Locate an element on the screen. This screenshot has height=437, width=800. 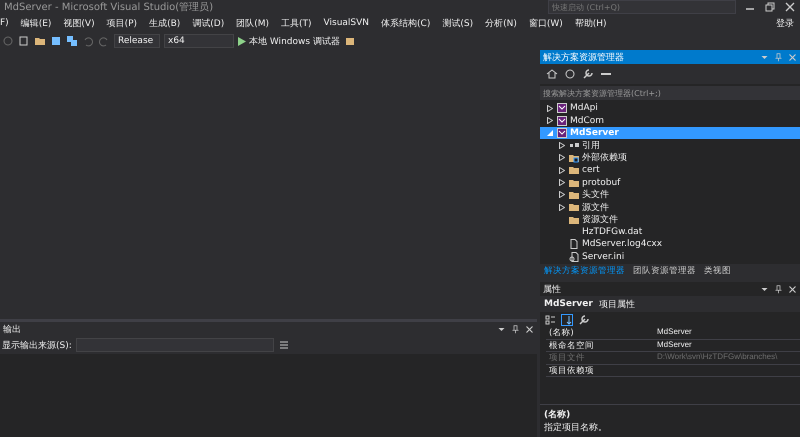
restore-icon is located at coordinates (770, 7).